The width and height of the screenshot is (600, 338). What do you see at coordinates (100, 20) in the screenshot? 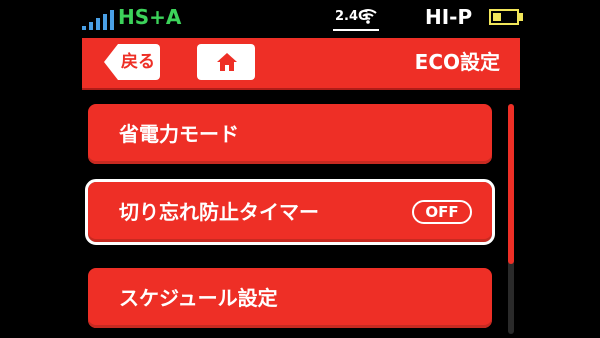
I see `signal-strength-icon` at bounding box center [100, 20].